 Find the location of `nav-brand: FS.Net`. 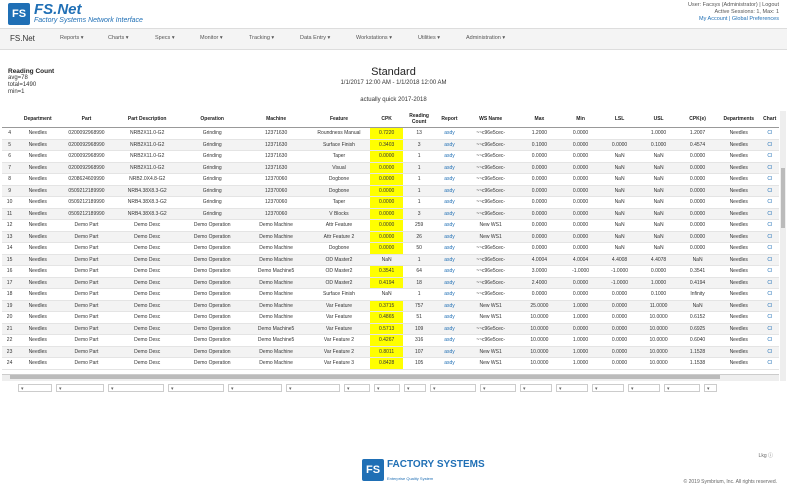

nav-brand: FS.Net is located at coordinates (22, 38).